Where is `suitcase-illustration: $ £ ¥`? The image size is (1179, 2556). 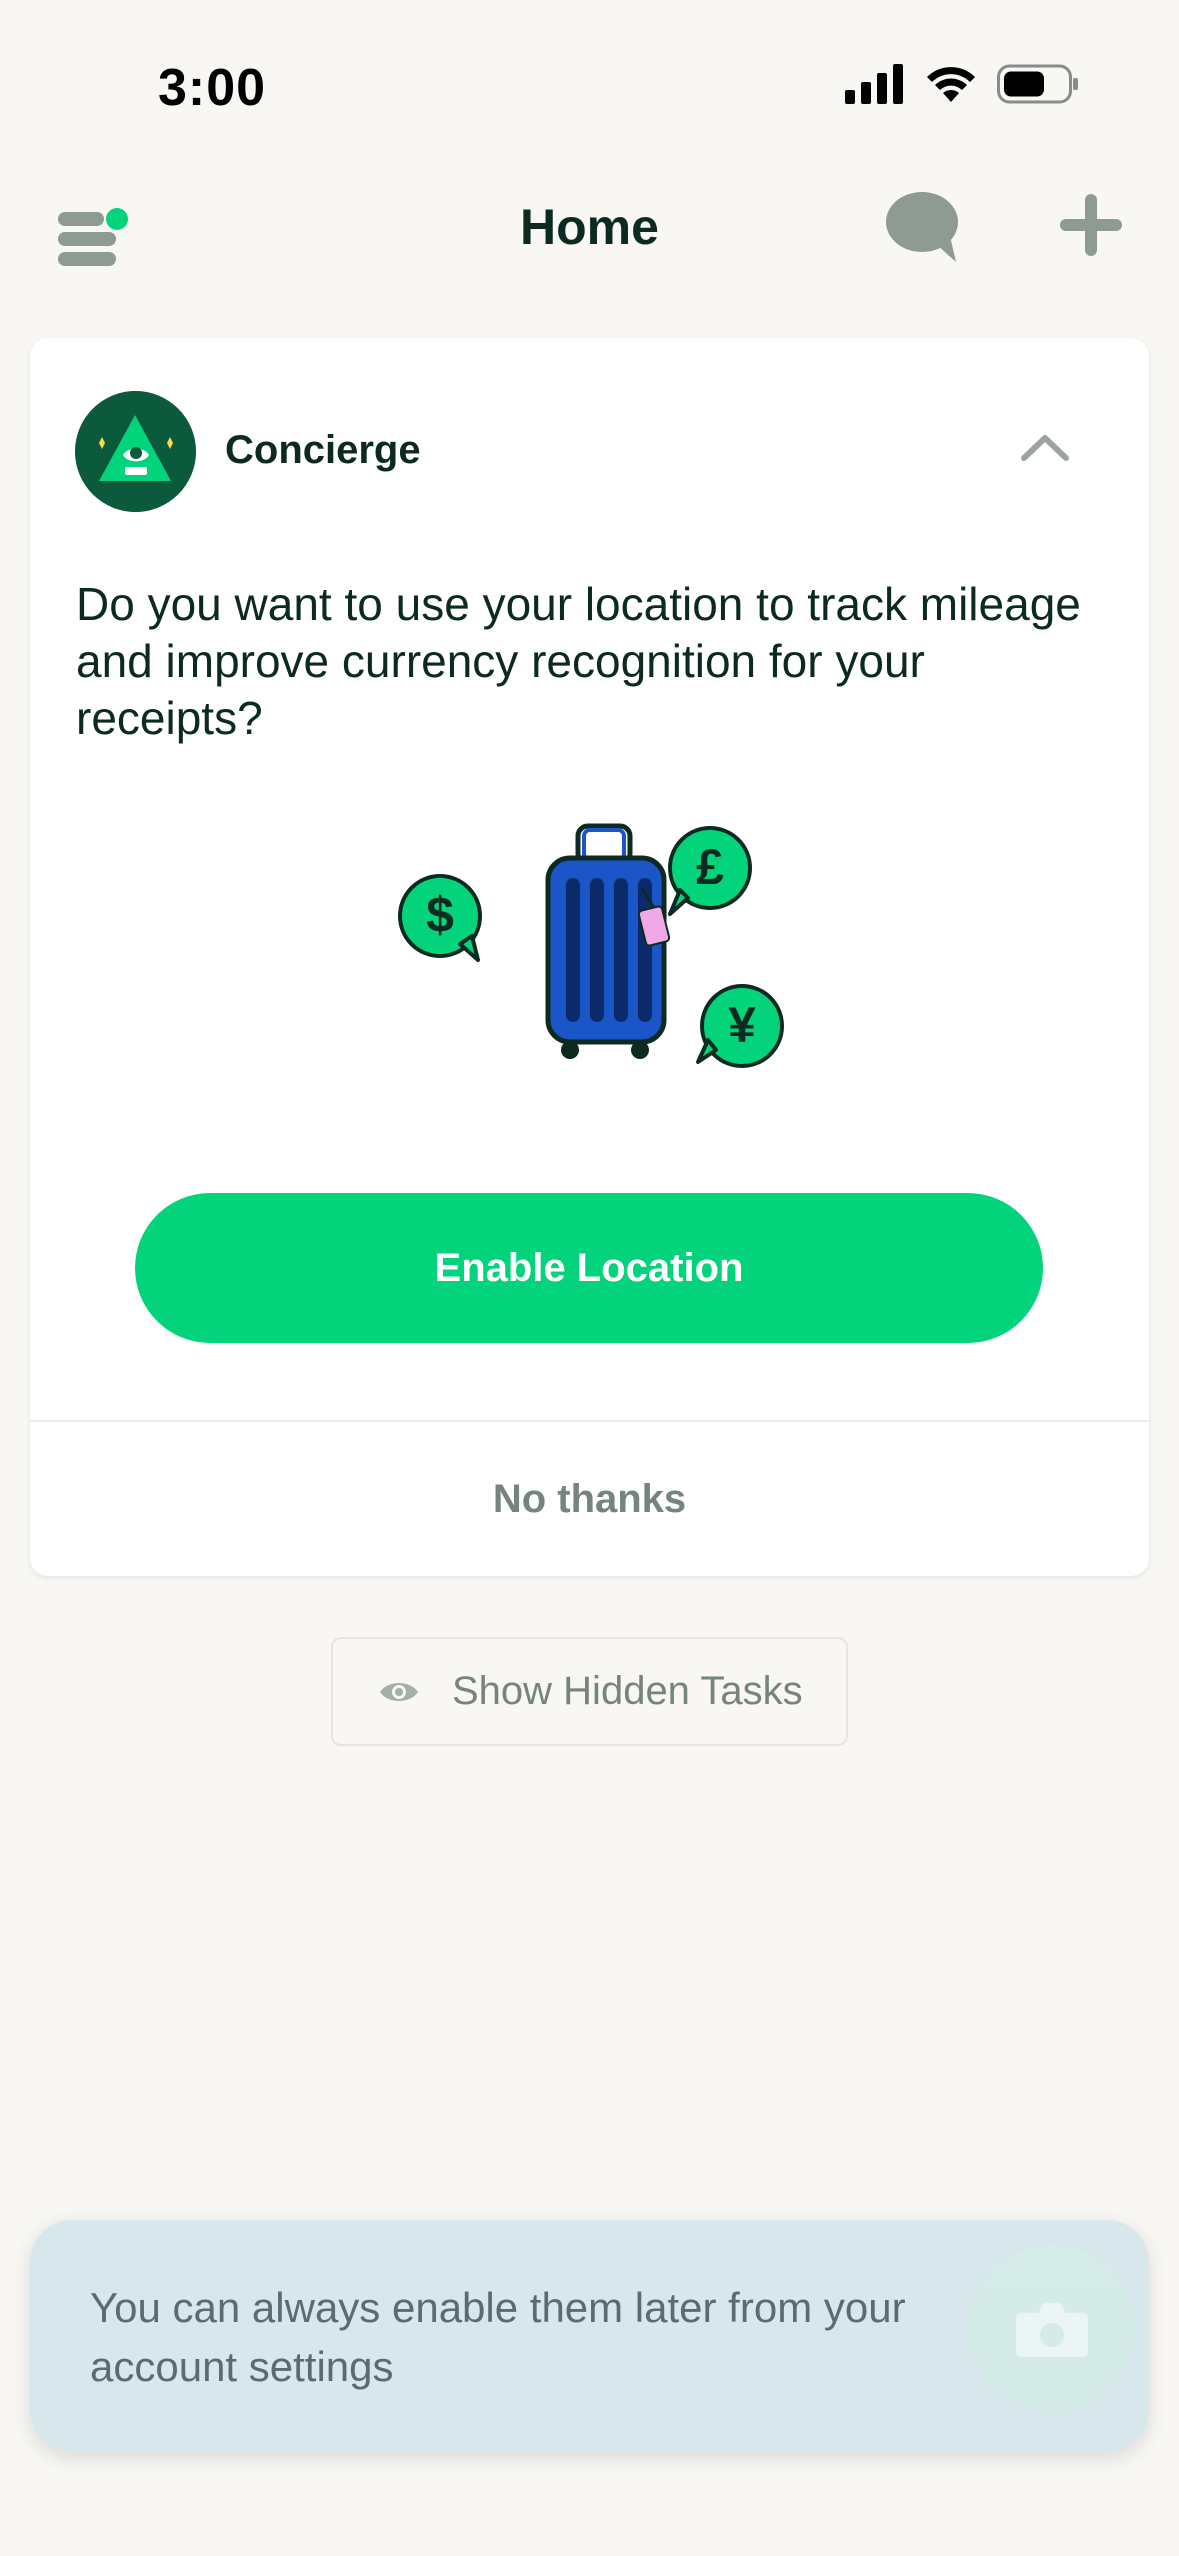
suitcase-illustration: $ £ ¥ is located at coordinates (598, 968).